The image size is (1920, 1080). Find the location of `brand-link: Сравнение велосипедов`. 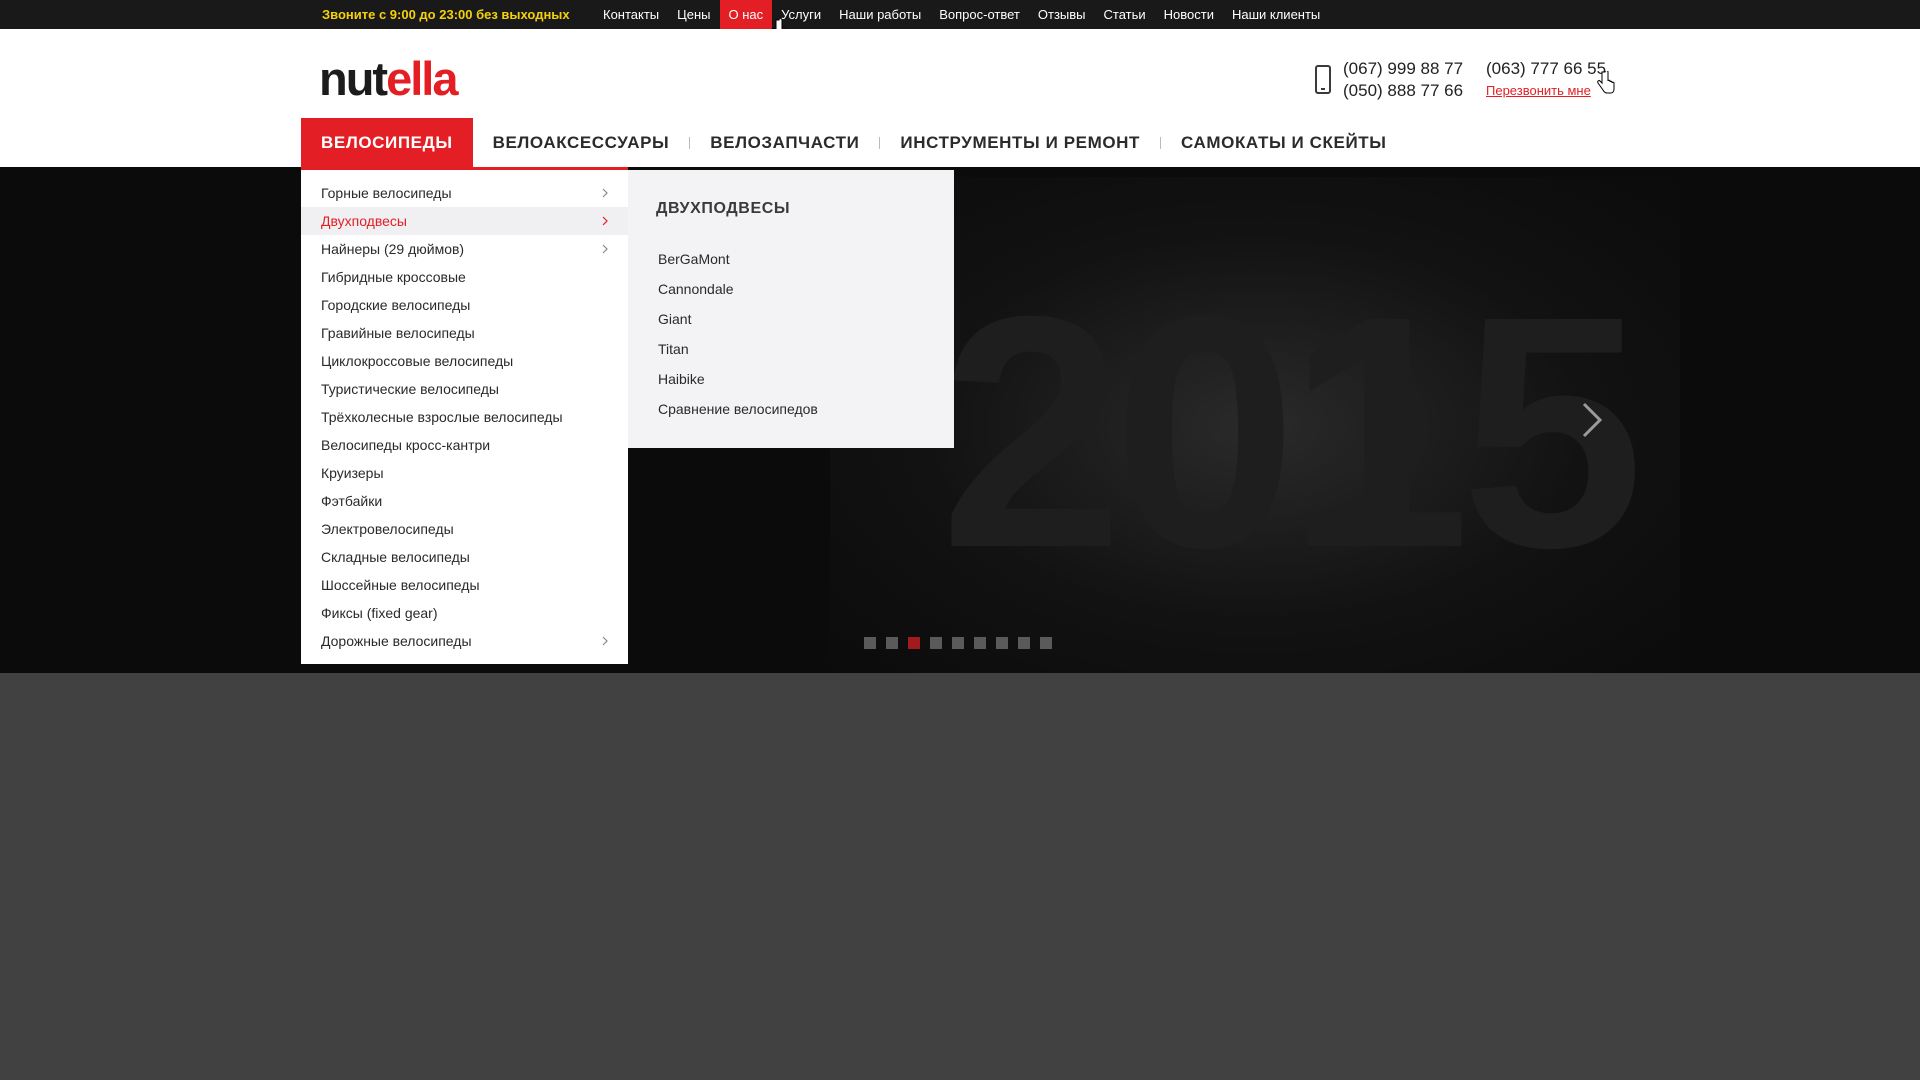

brand-link: Сравнение велосипедов is located at coordinates (738, 409).